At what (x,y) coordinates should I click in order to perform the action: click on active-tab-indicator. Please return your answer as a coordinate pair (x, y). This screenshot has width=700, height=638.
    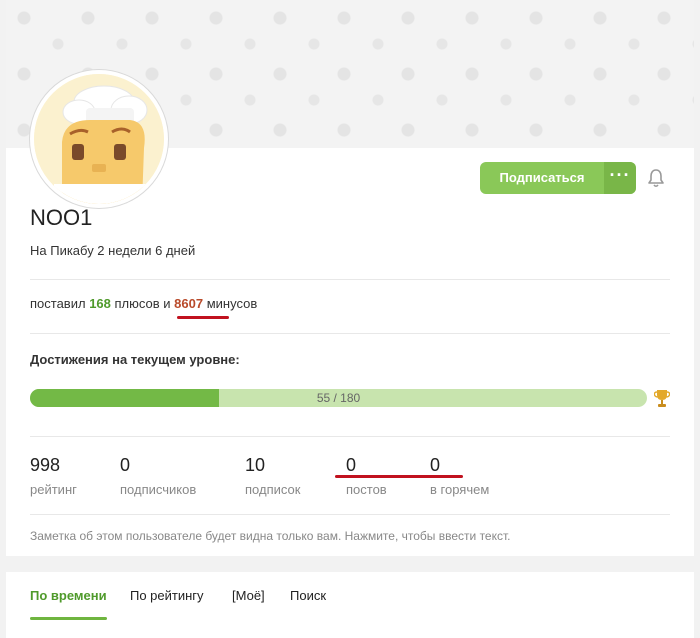
    Looking at the image, I should click on (68, 618).